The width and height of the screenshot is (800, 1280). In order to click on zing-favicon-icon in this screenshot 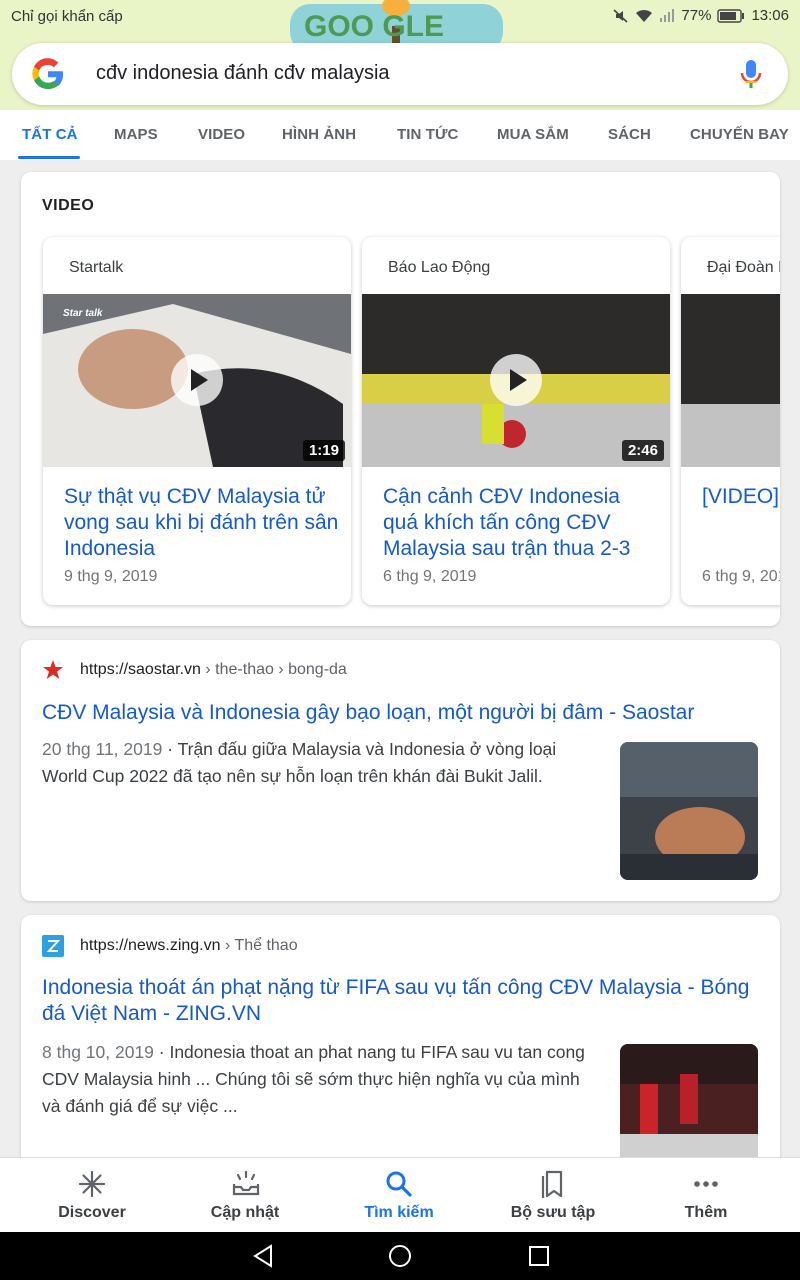, I will do `click(53, 946)`.